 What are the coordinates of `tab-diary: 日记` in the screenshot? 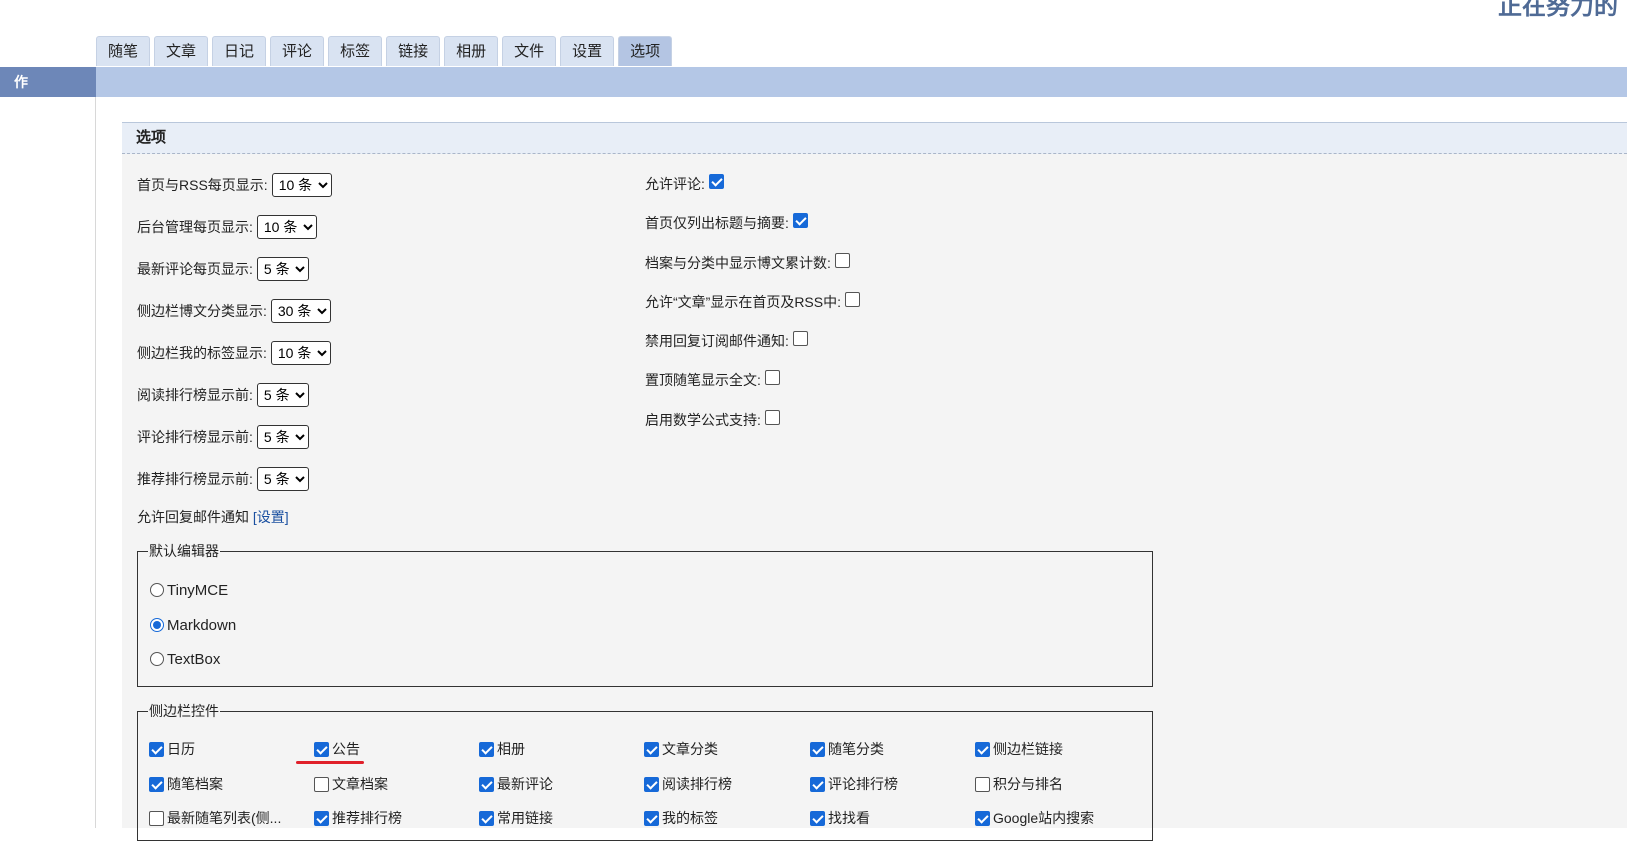 It's located at (239, 51).